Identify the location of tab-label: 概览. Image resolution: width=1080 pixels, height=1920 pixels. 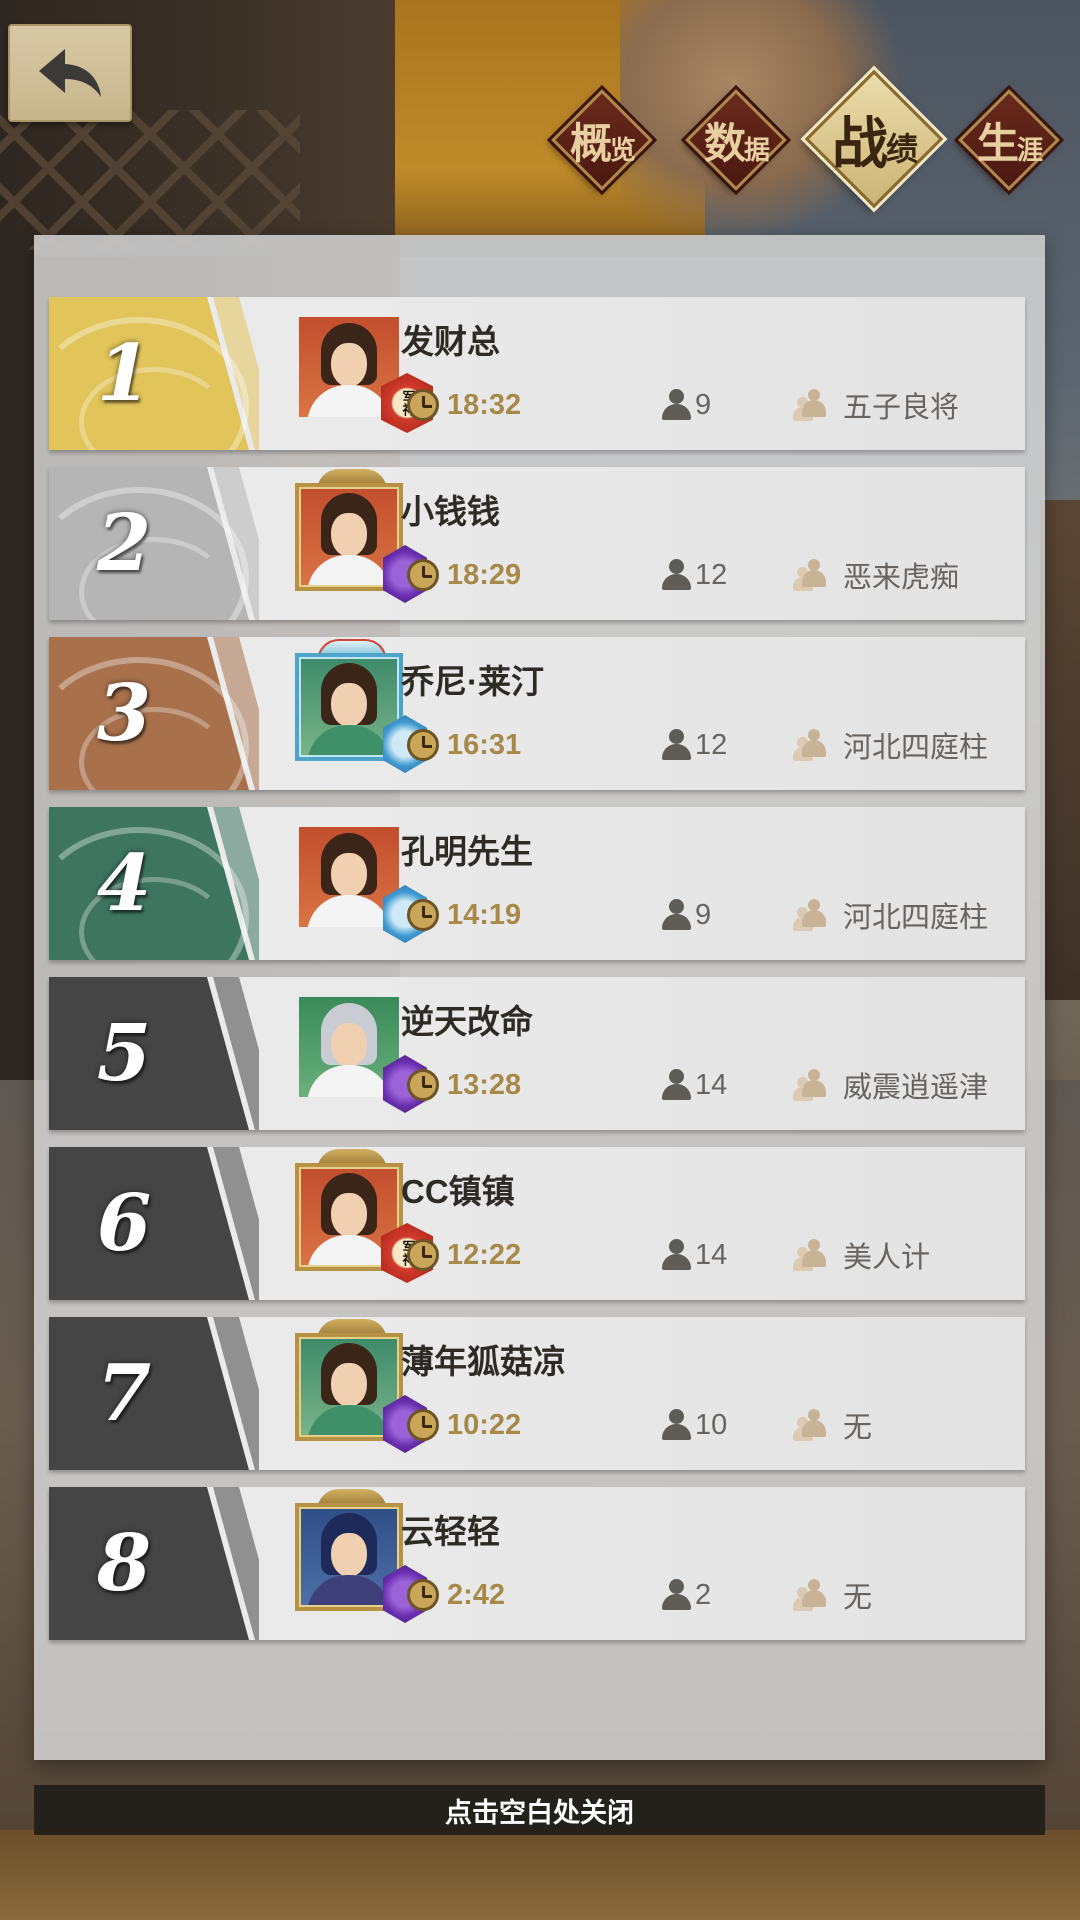
(602, 140).